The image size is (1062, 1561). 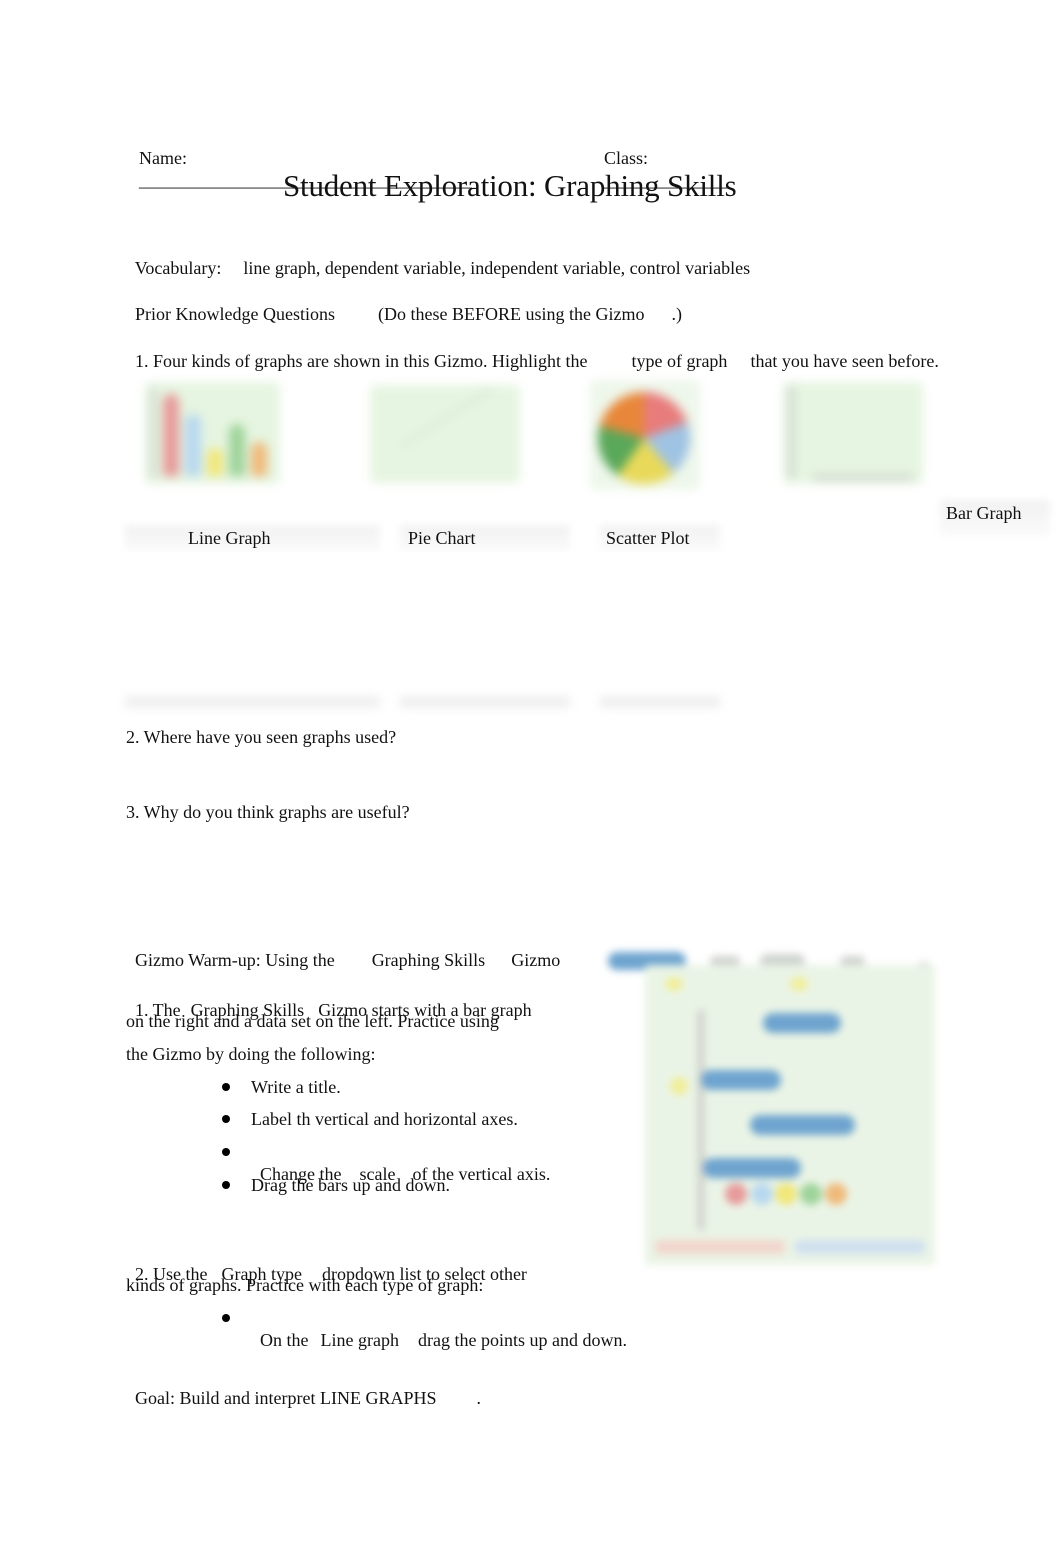 What do you see at coordinates (178, 268) in the screenshot?
I see `vocabulary-label: Vocabulary:` at bounding box center [178, 268].